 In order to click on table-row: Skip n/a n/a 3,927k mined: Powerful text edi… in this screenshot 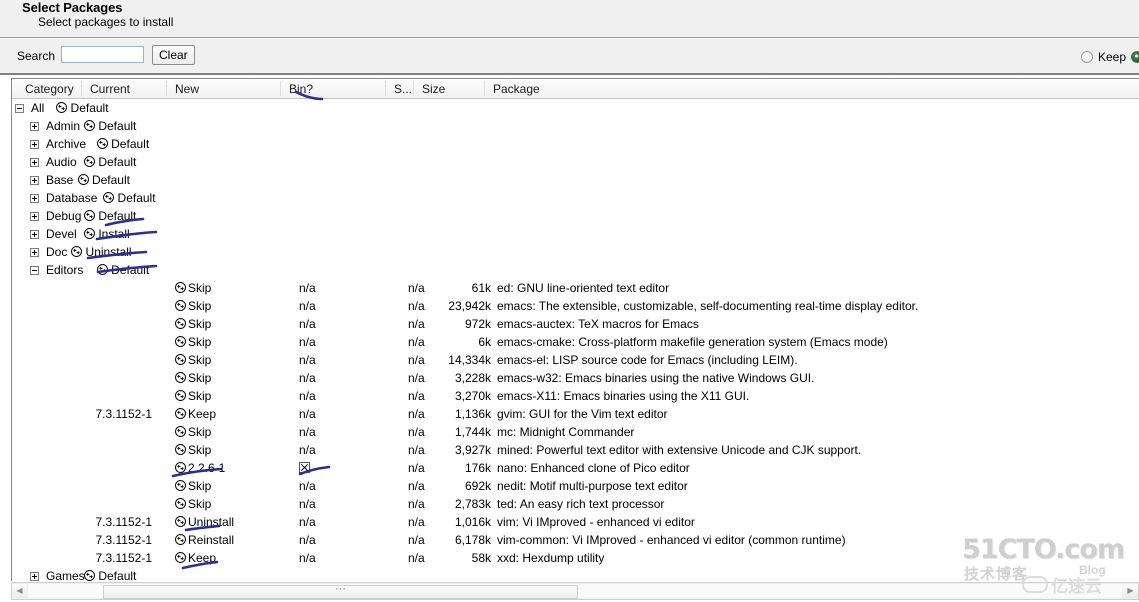, I will do `click(575, 451)`.